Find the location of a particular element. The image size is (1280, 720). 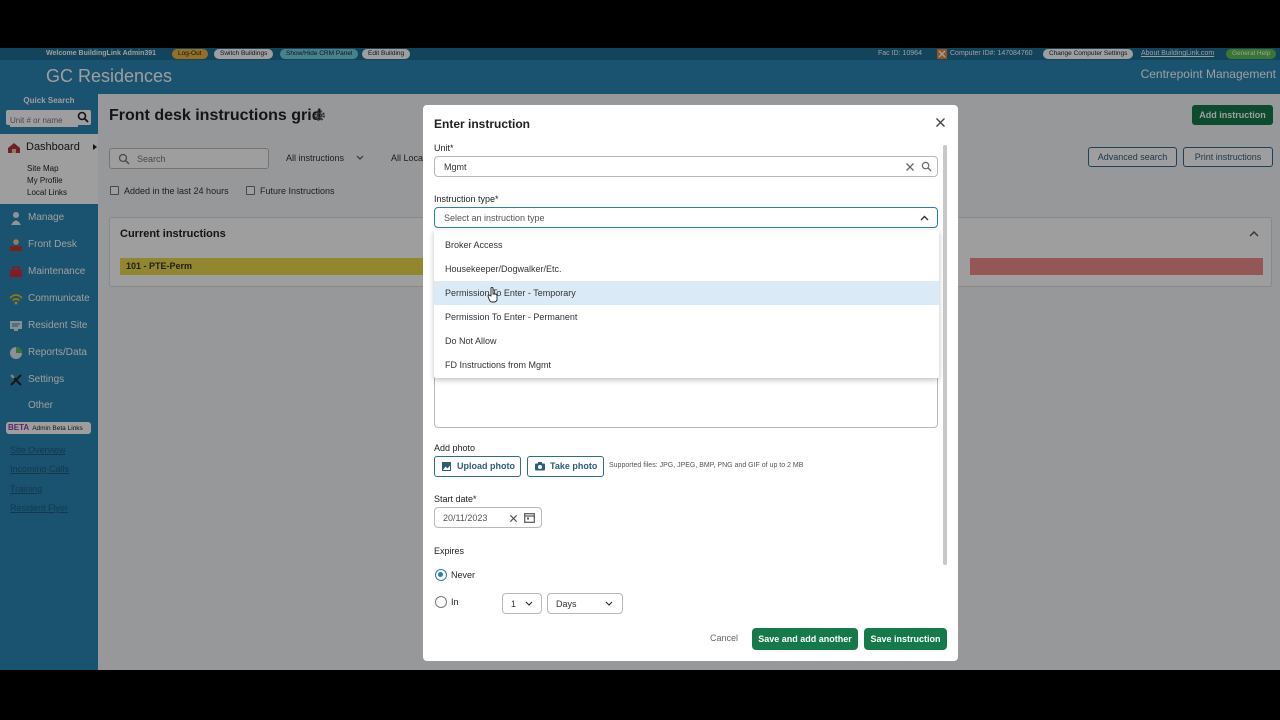

expire-count-value: 1 is located at coordinates (514, 604).